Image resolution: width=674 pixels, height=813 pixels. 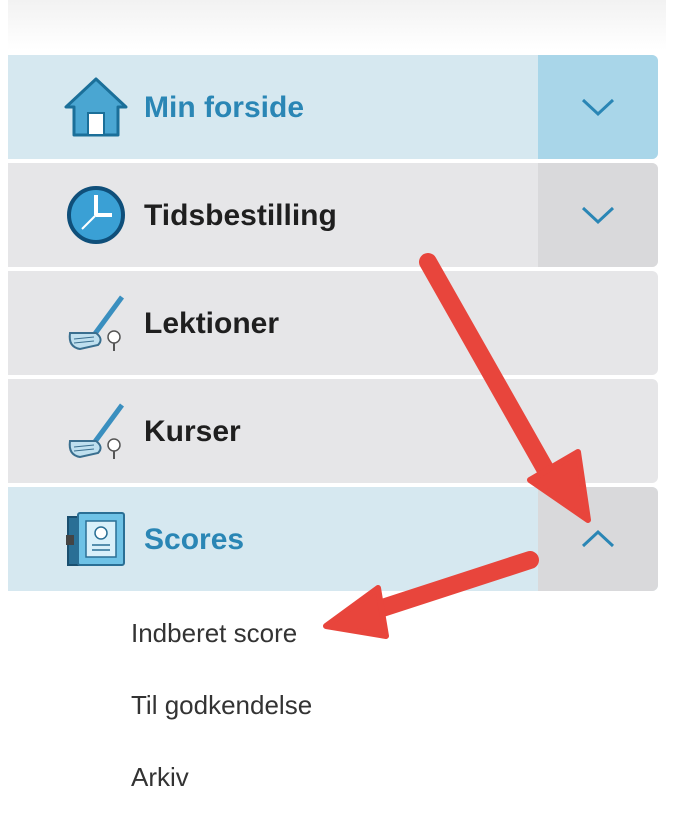 I want to click on chevron-up-icon, so click(x=598, y=538).